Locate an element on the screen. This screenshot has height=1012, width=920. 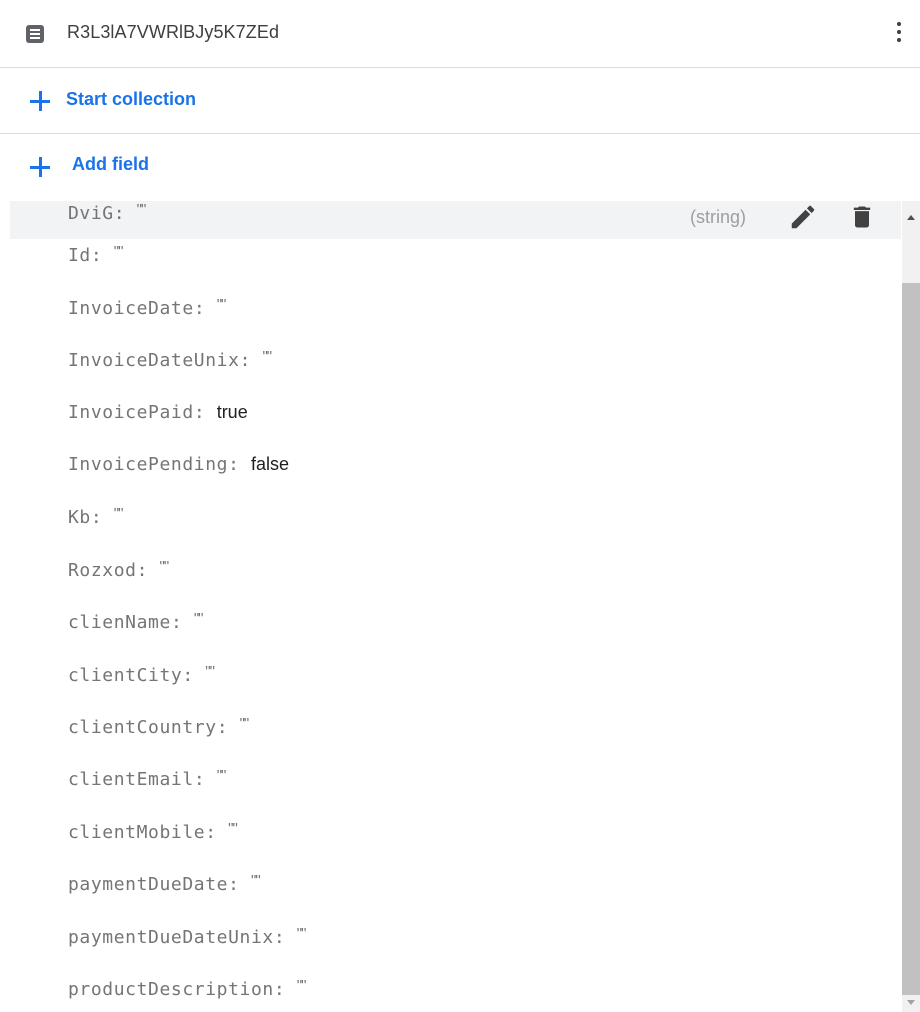
field-row: InvoiceDateUnix: "" is located at coordinates (455, 359).